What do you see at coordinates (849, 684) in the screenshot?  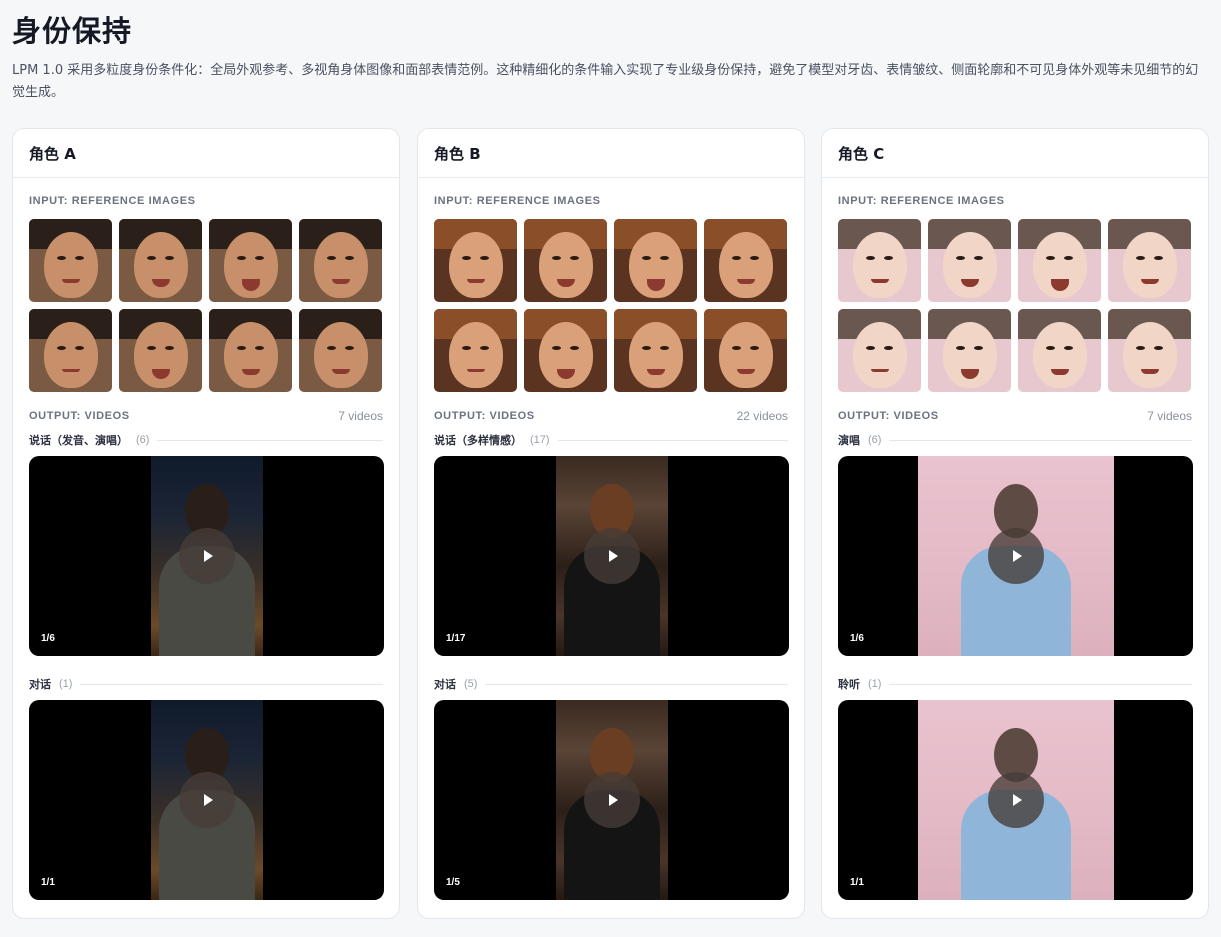 I see `category-title: 聆听` at bounding box center [849, 684].